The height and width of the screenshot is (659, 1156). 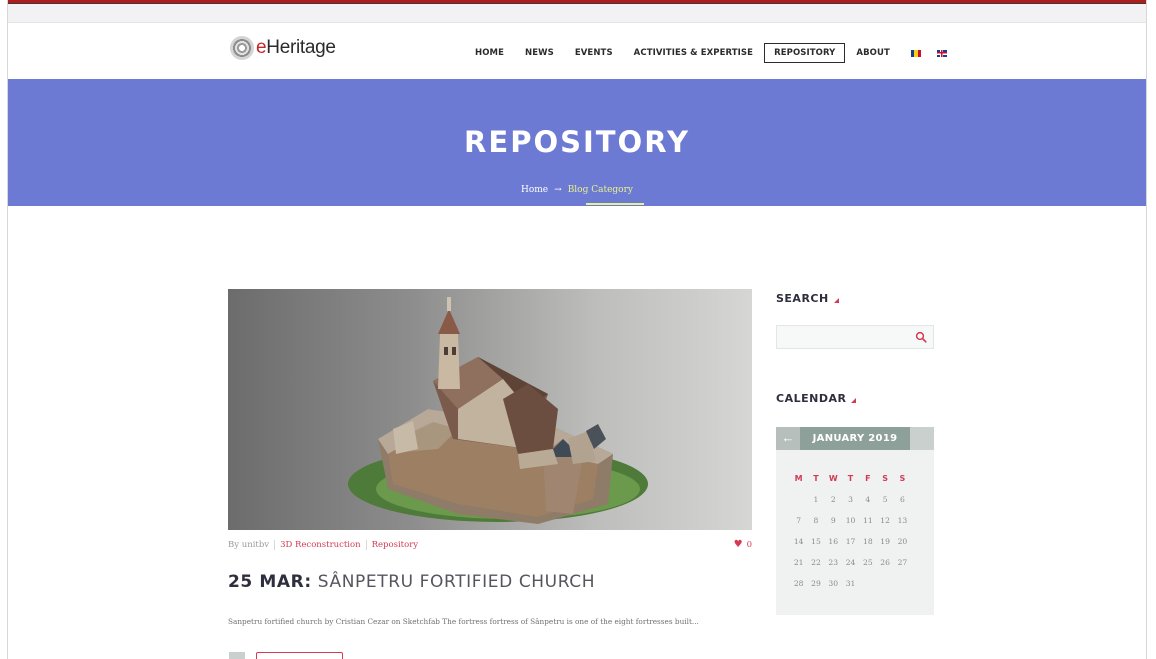 What do you see at coordinates (885, 478) in the screenshot?
I see `weekday-label: S` at bounding box center [885, 478].